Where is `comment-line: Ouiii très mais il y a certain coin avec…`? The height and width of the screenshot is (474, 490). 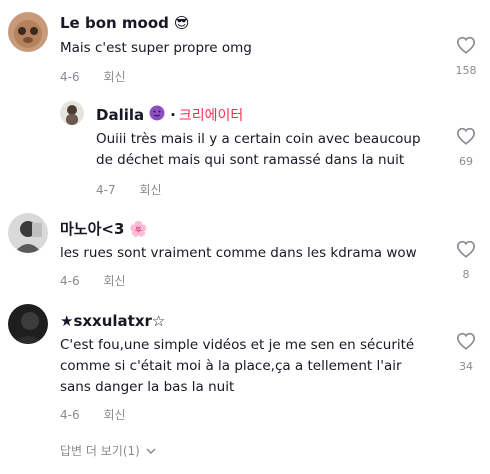 comment-line: Ouiii très mais il y a certain coin avec… is located at coordinates (258, 139).